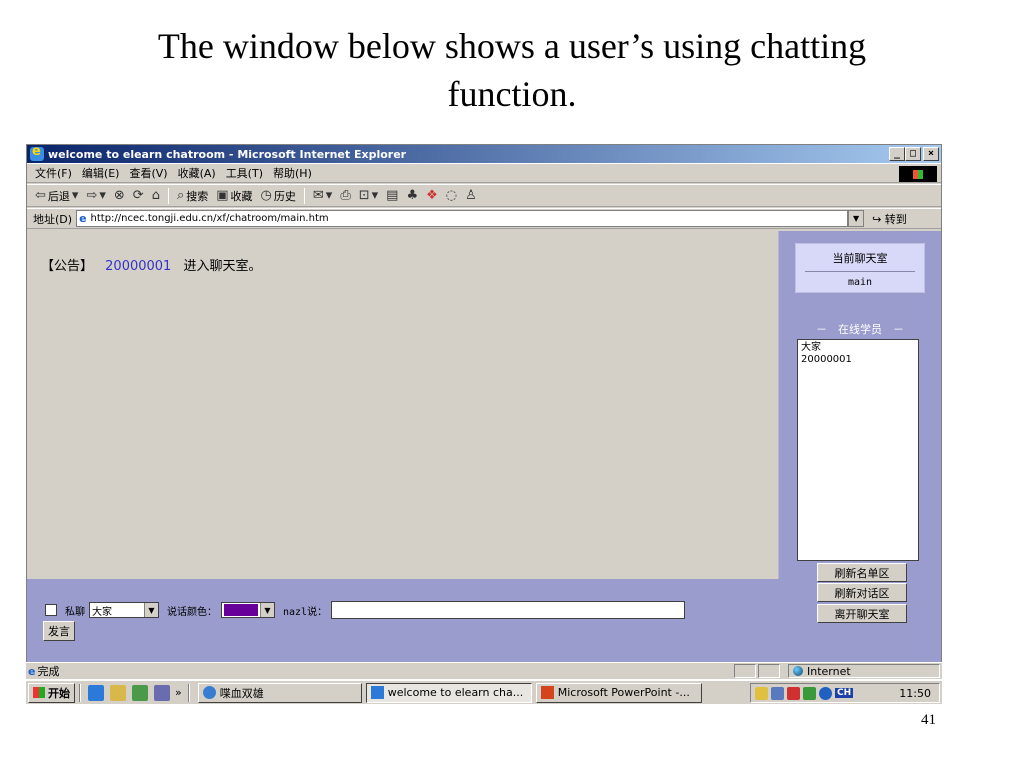  Describe the element at coordinates (244, 173) in the screenshot. I see `menu-tools: 工具(T)` at that location.